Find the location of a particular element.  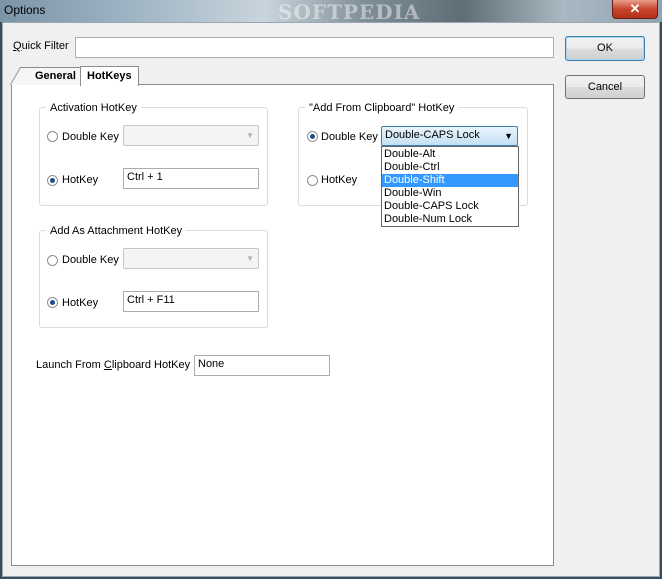

attachment-hotkey-radio is located at coordinates (52, 302).